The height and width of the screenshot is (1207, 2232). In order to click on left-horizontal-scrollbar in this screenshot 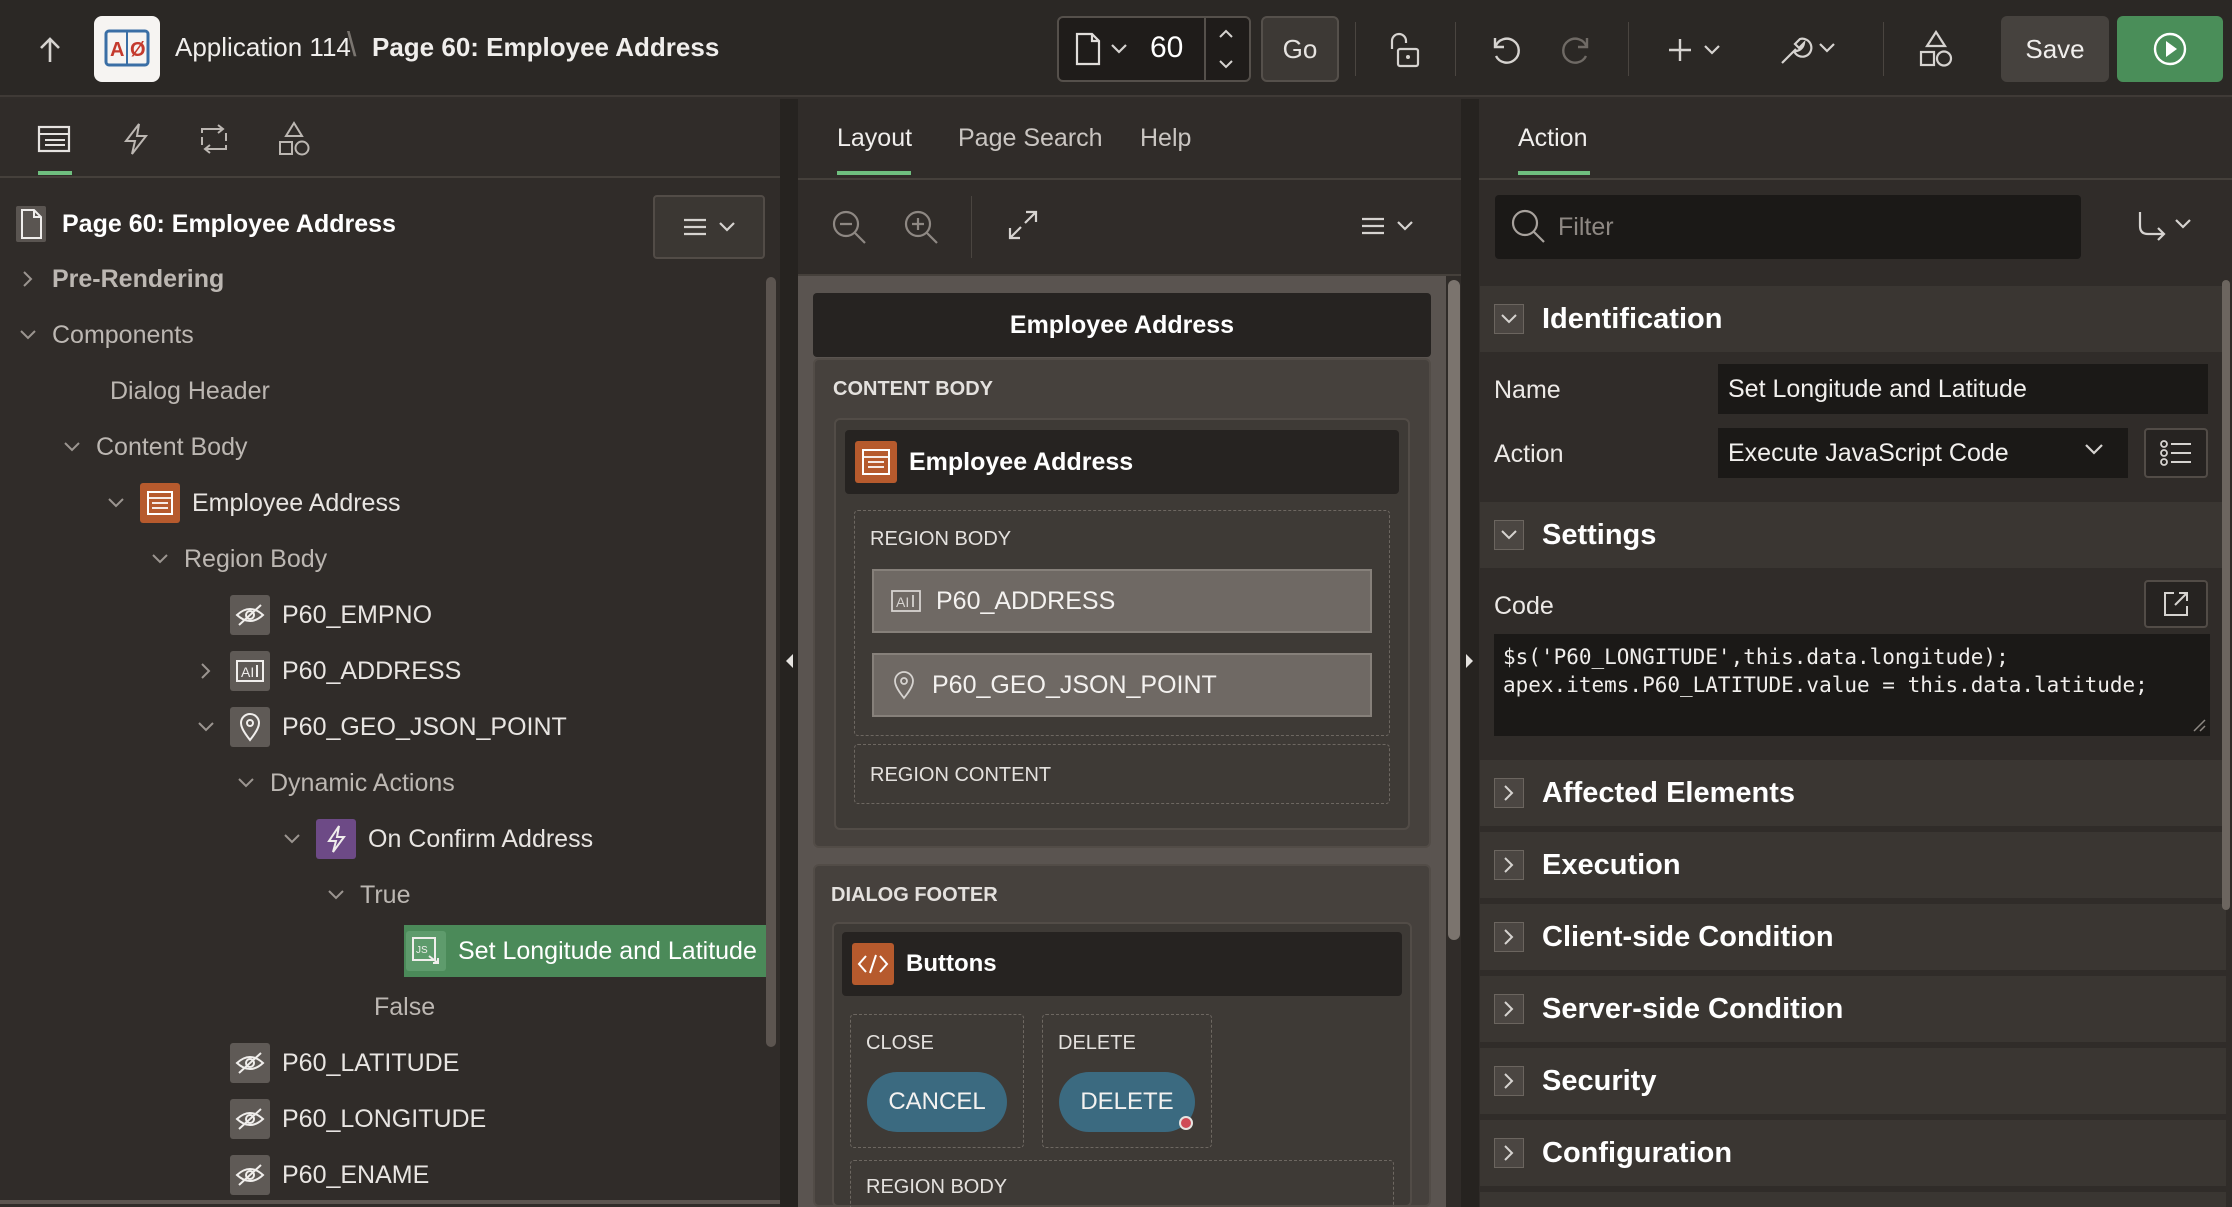, I will do `click(390, 1202)`.